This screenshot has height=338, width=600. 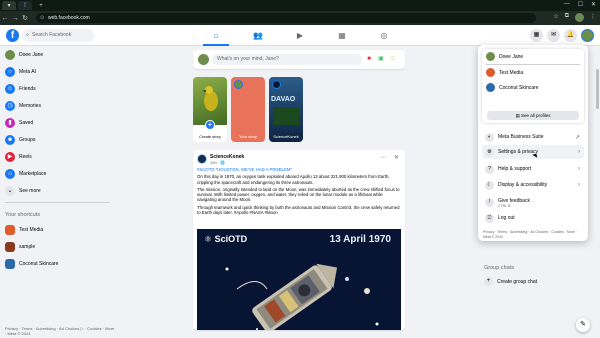 I want to click on reels-icon: ▶, so click(x=10, y=156).